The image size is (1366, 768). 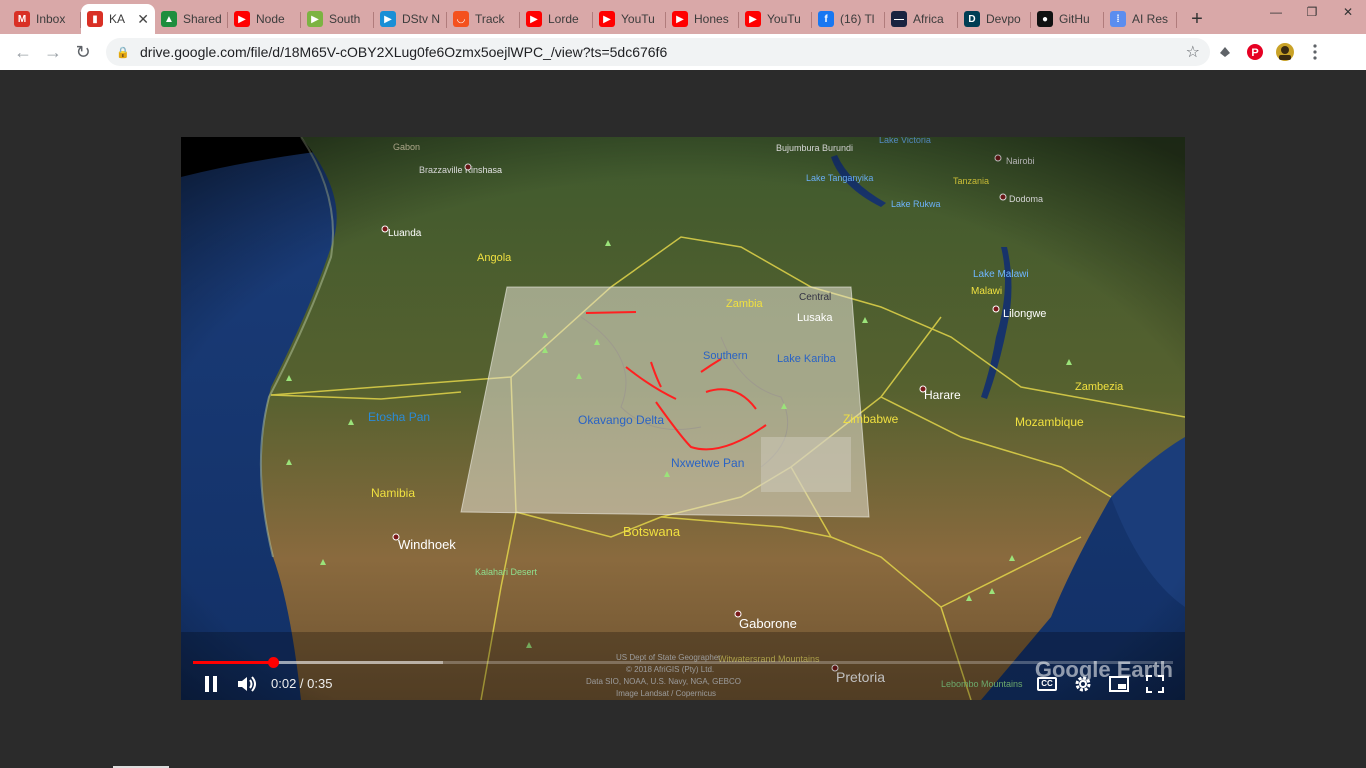 What do you see at coordinates (22, 19) in the screenshot?
I see `gmail-icon: M` at bounding box center [22, 19].